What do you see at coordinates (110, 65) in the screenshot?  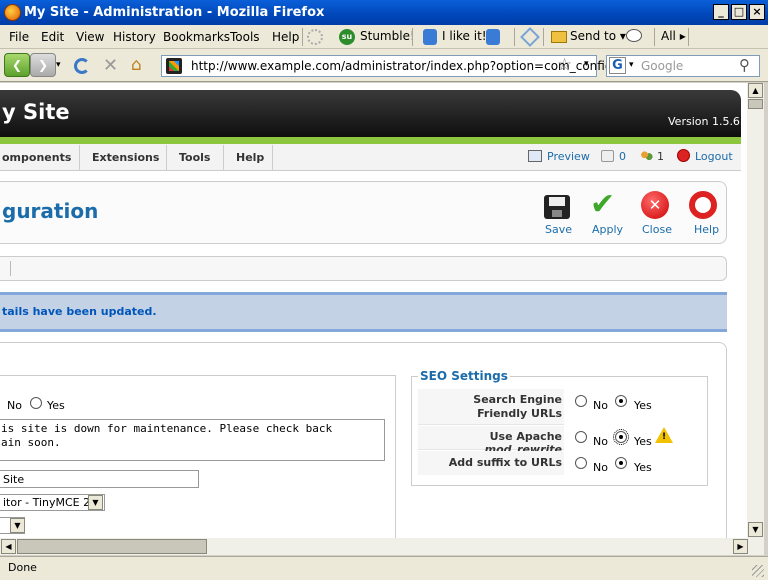 I see `stop-icon: ✕` at bounding box center [110, 65].